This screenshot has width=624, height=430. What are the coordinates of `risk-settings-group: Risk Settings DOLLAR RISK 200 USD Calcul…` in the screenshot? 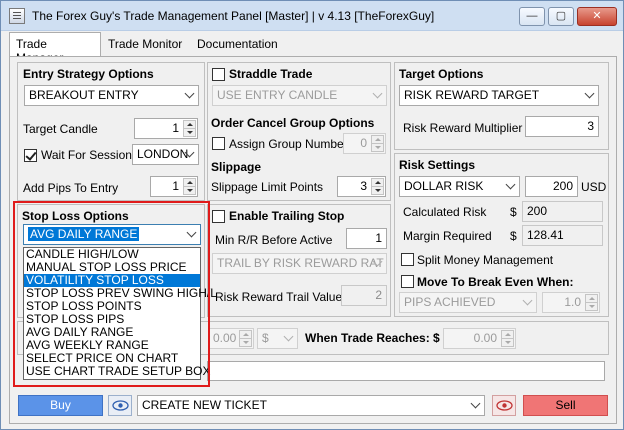 It's located at (501, 235).